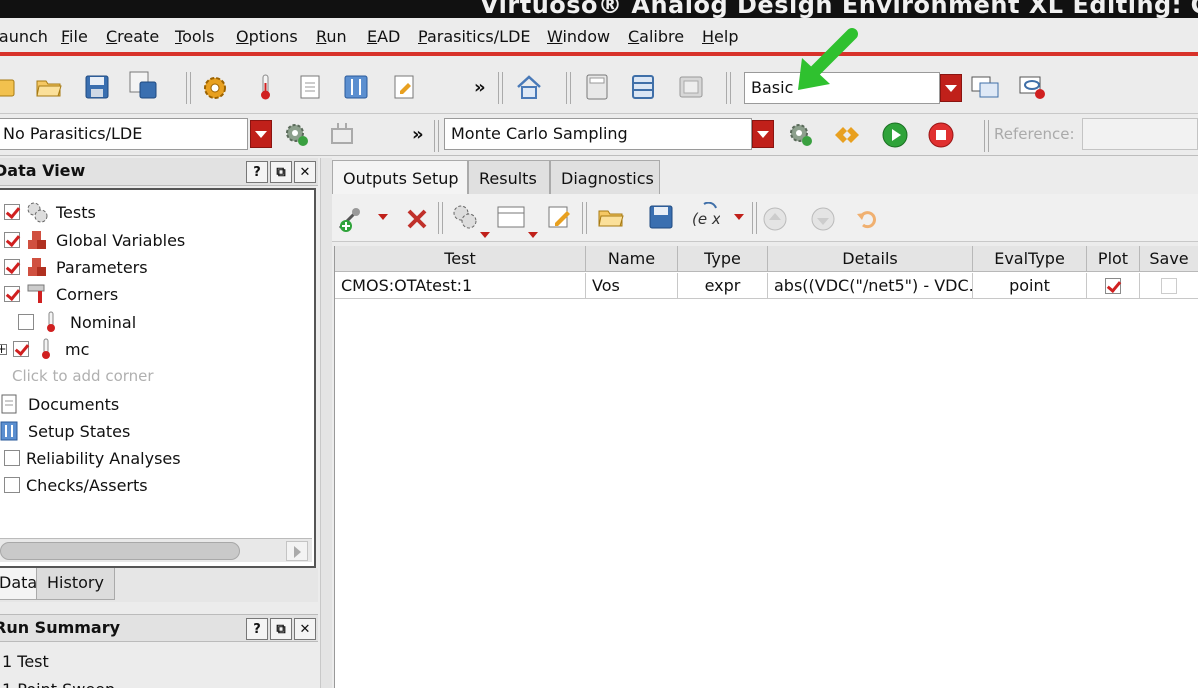  Describe the element at coordinates (480, 87) in the screenshot. I see `toolbar-overflow-chevron: »` at that location.